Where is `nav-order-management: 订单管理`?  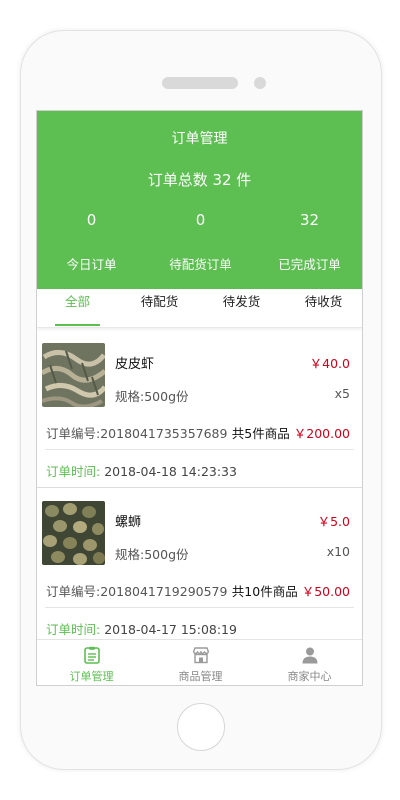
nav-order-management: 订单管理 is located at coordinates (91, 662).